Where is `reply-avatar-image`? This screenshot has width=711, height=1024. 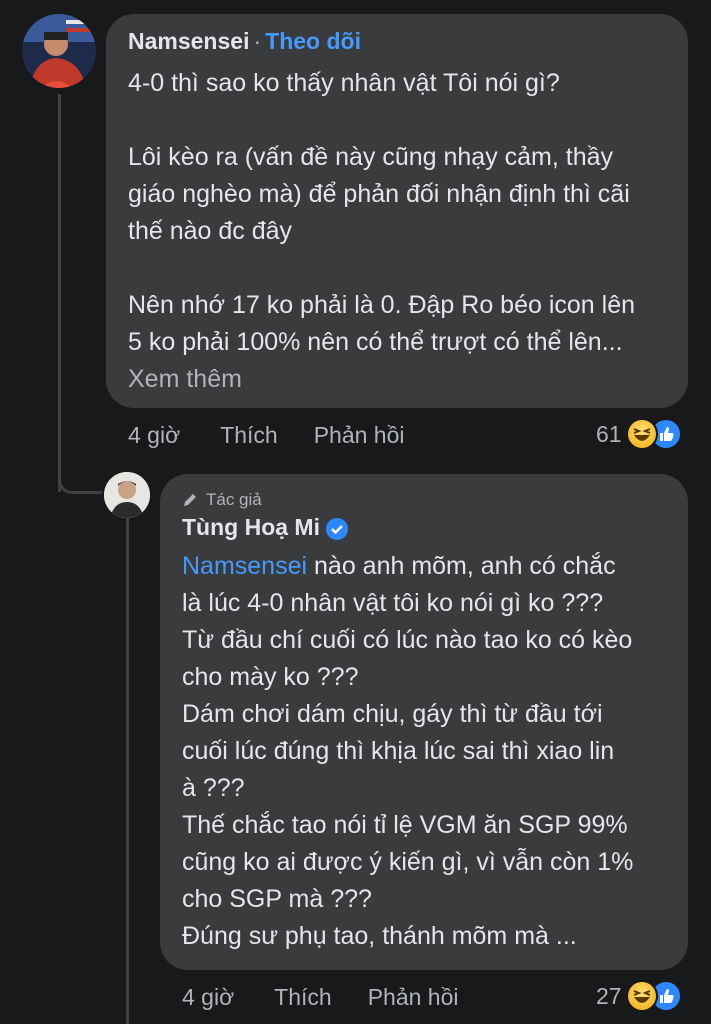
reply-avatar-image is located at coordinates (127, 495).